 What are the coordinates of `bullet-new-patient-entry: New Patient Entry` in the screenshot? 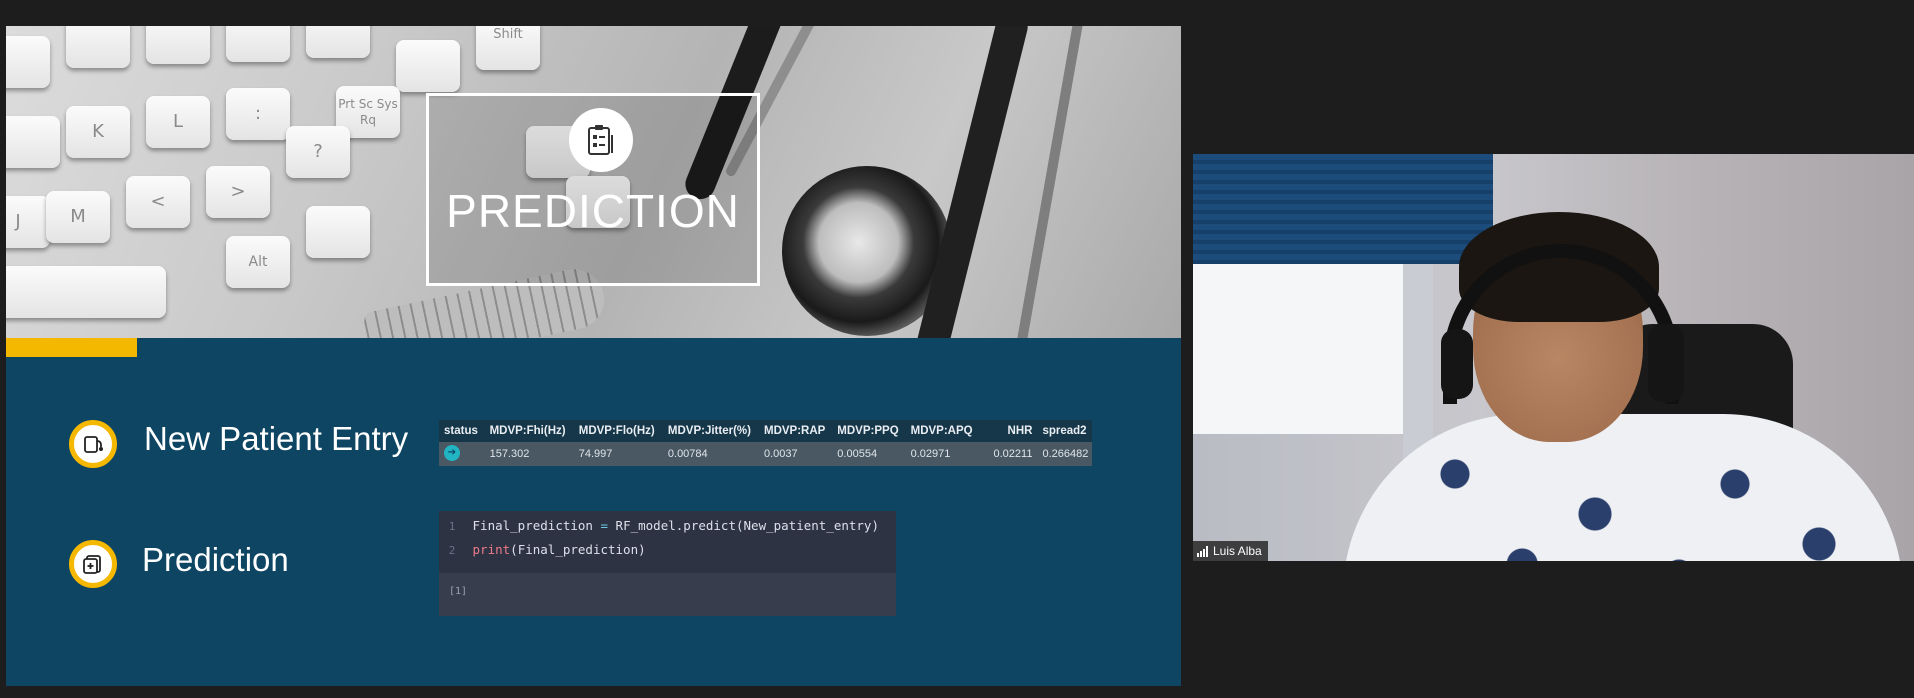 It's located at (276, 438).